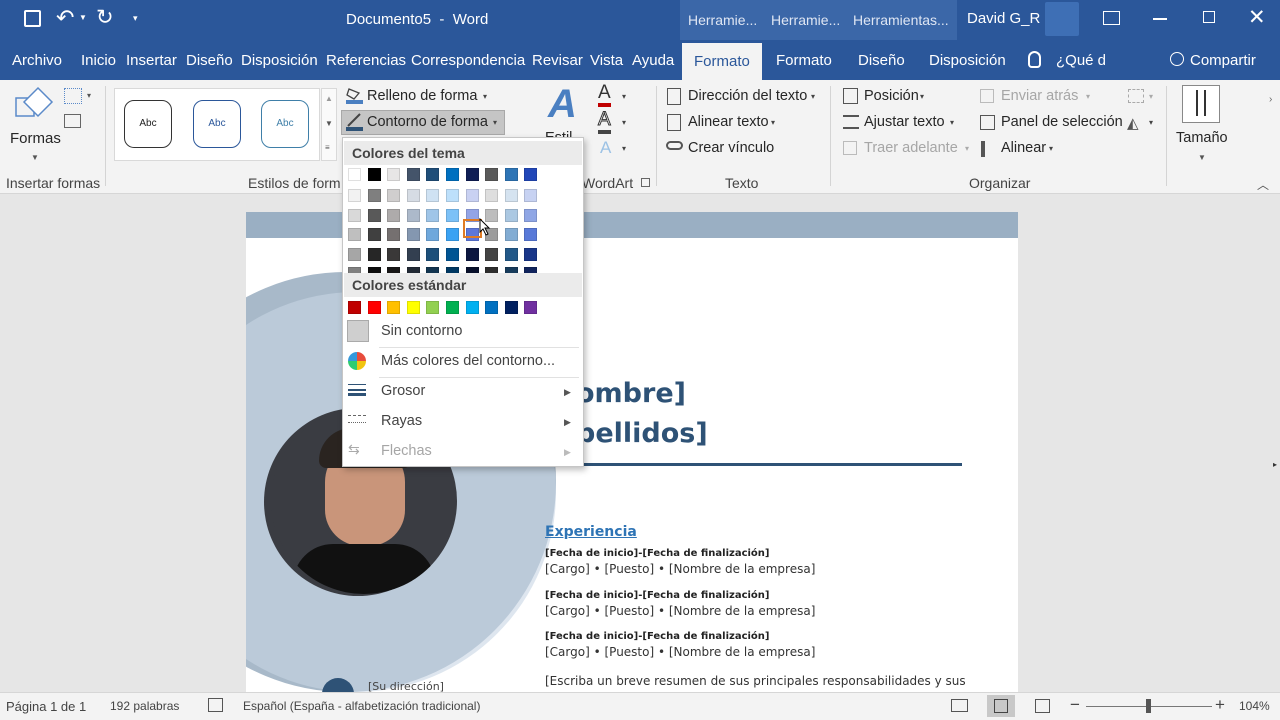  I want to click on text-direction-button: Dirección del texto, so click(747, 96).